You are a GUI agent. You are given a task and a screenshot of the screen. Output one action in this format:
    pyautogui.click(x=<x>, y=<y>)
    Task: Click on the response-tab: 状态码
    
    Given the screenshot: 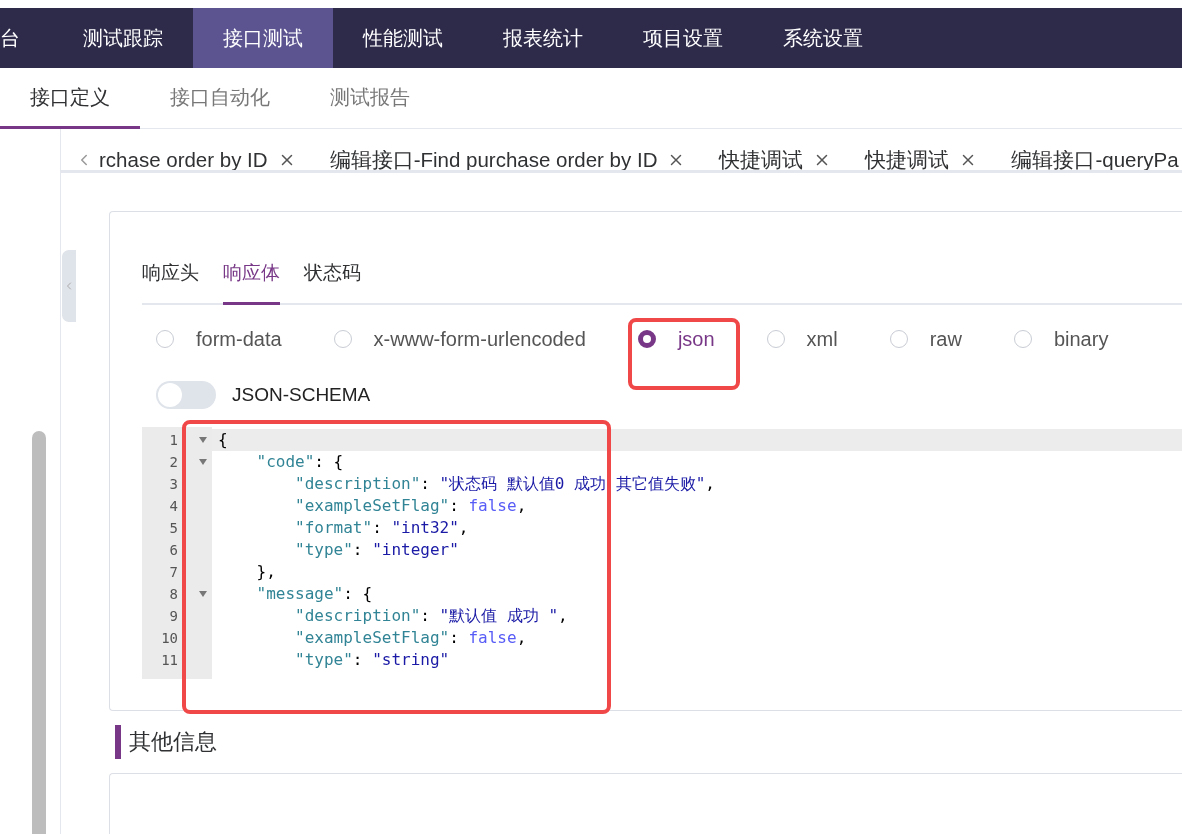 What is the action you would take?
    pyautogui.click(x=332, y=280)
    